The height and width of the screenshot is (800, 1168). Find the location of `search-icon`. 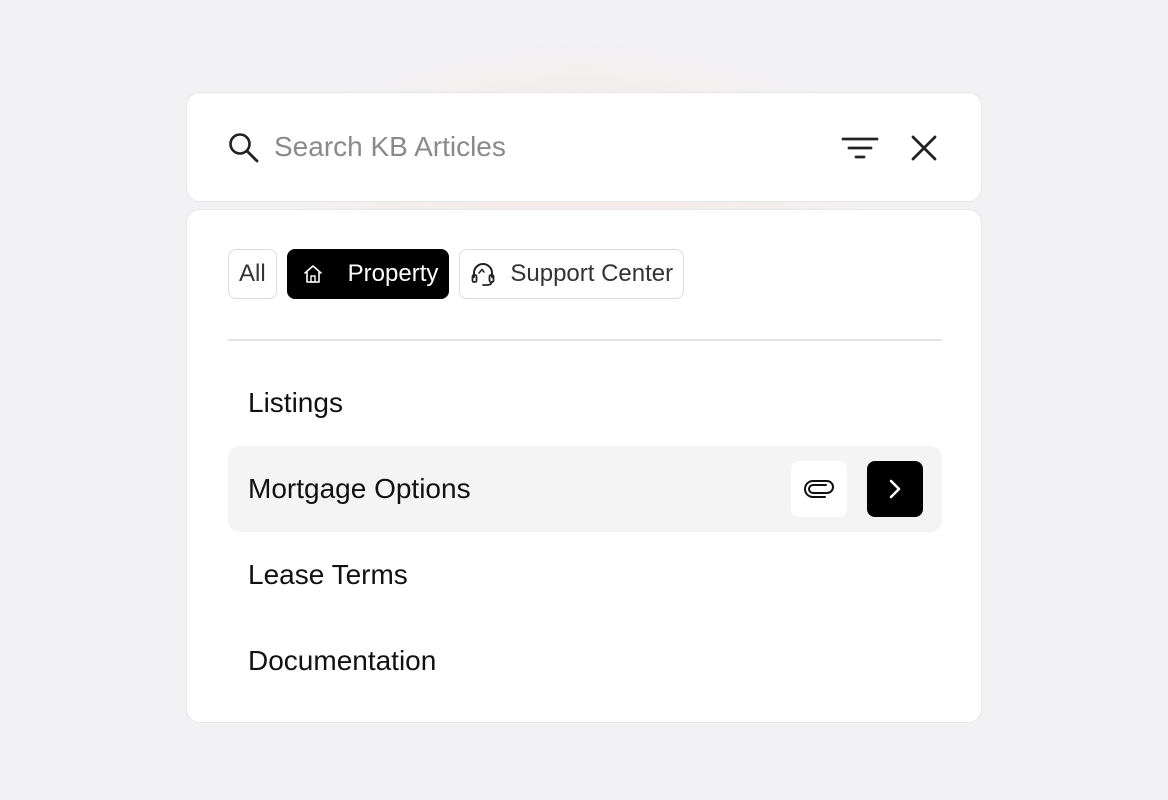

search-icon is located at coordinates (244, 148).